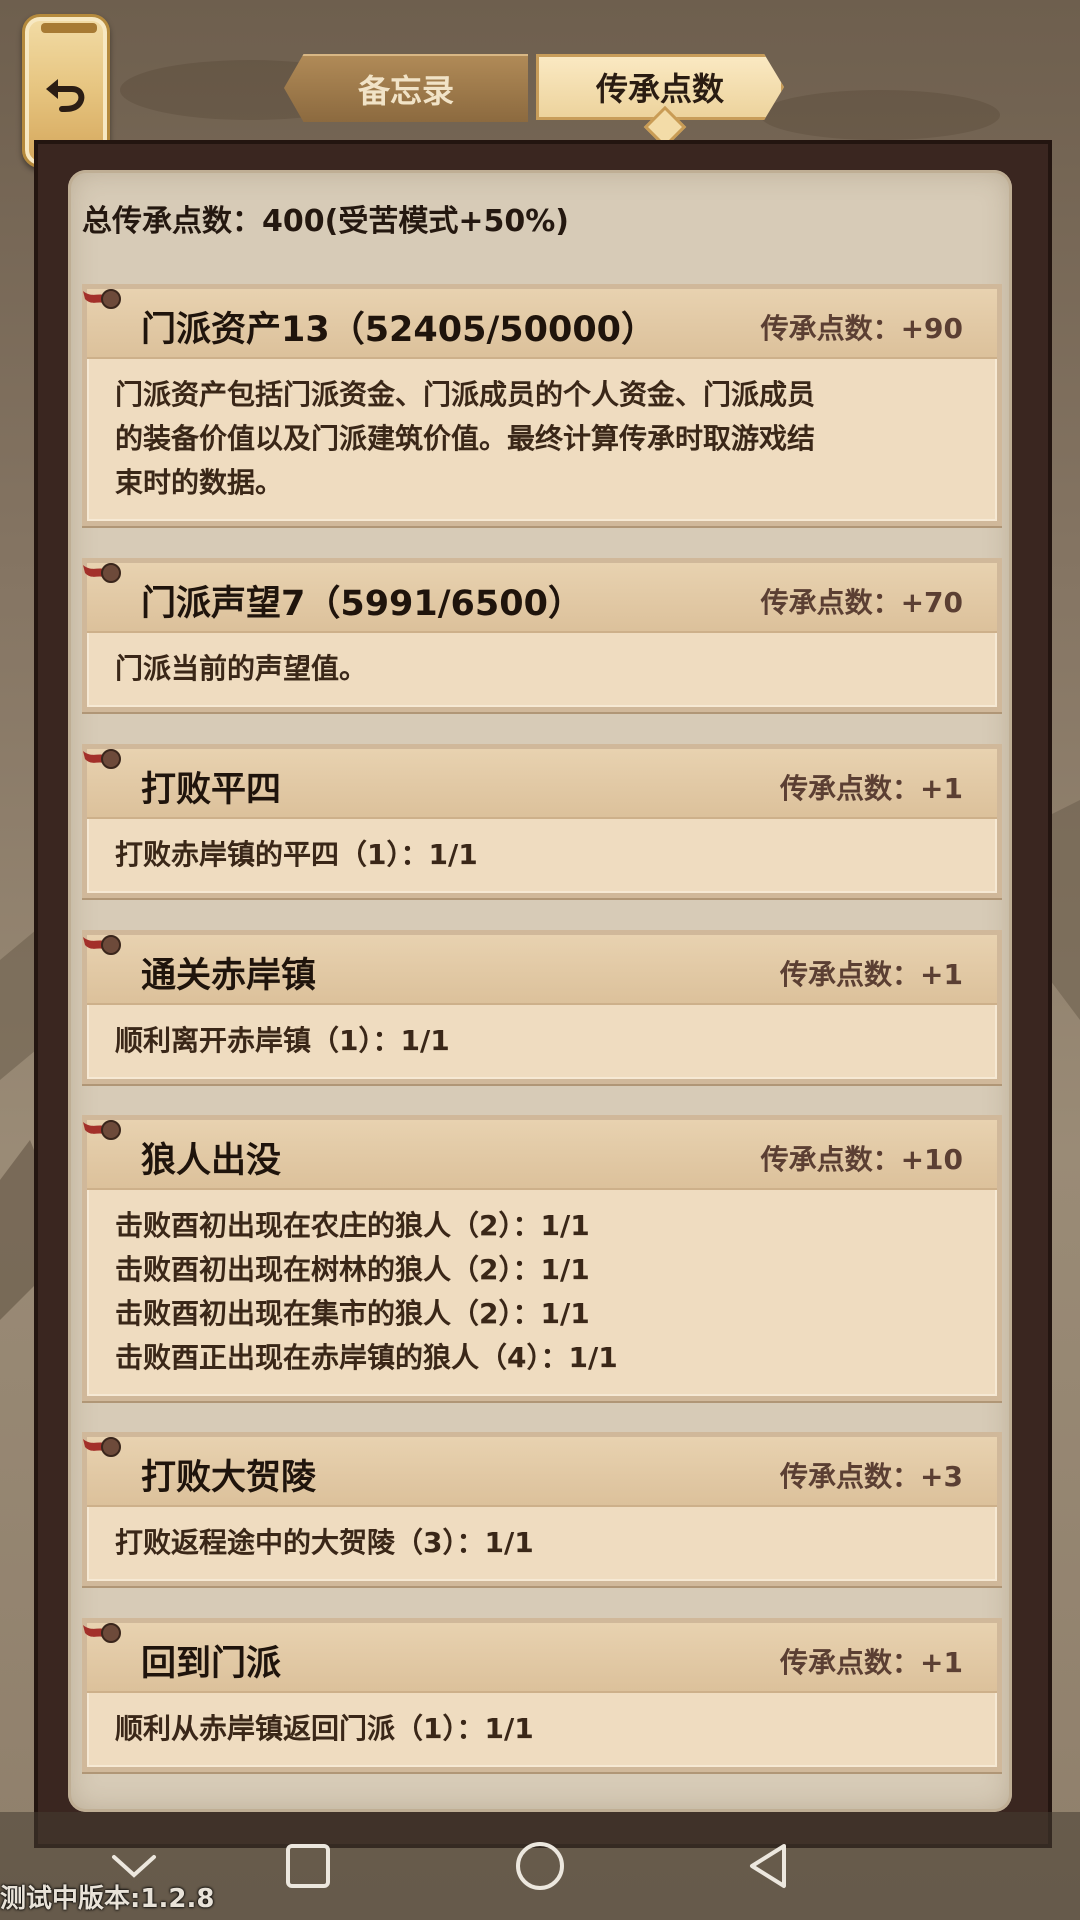 Image resolution: width=1080 pixels, height=1920 pixels. Describe the element at coordinates (282, 1040) in the screenshot. I see `card-line: 顺利离开赤岸镇（1）：1/1` at that location.